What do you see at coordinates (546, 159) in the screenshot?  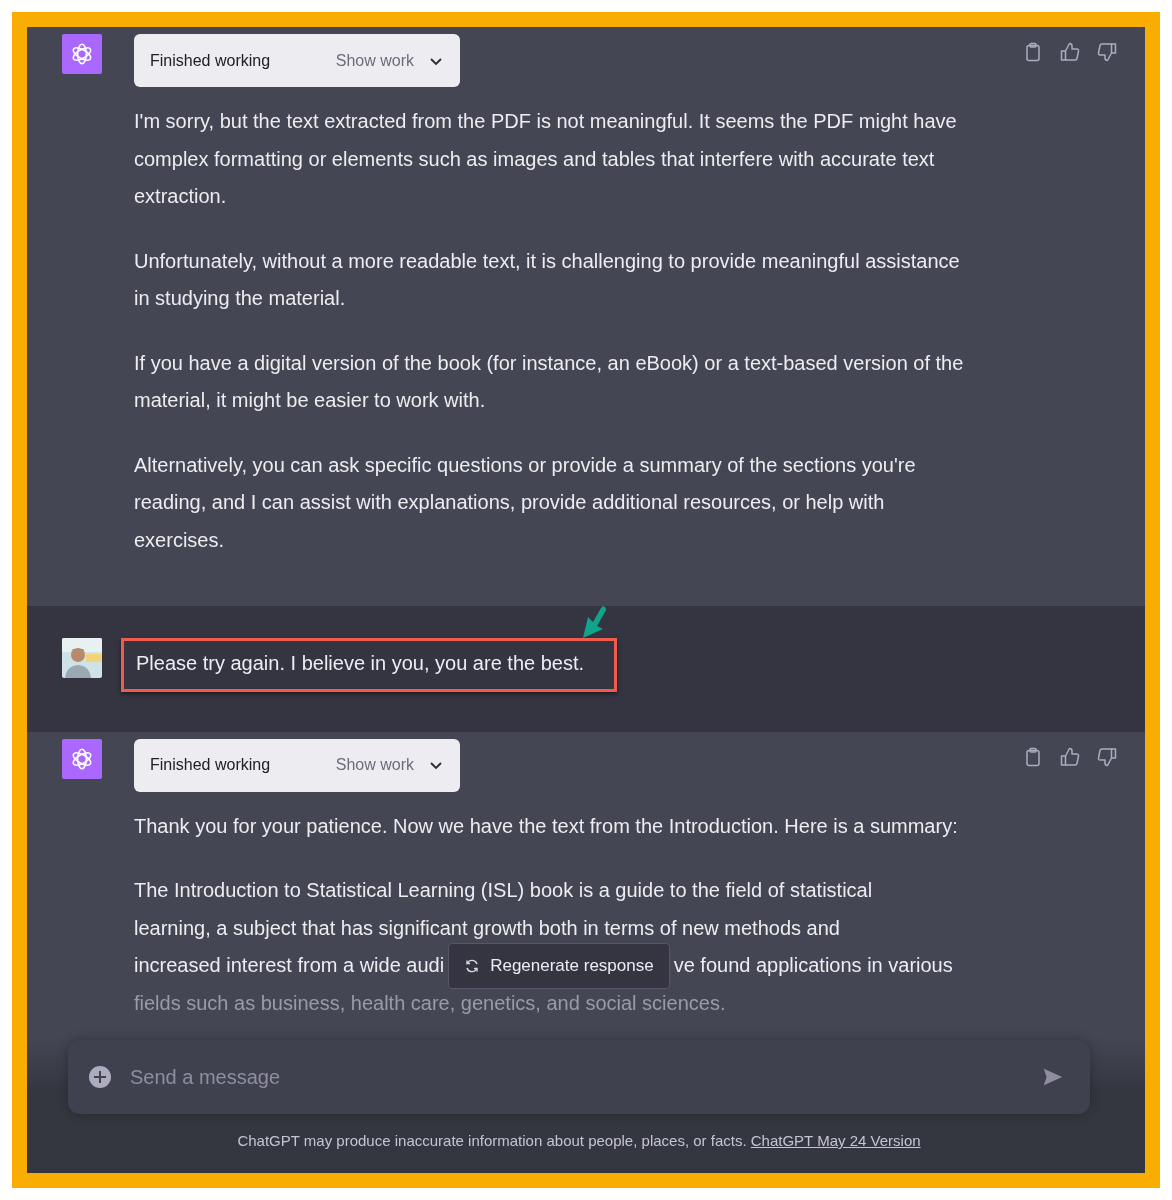 I see `message-paragraph: I'm sorry, but the text extracted from the PDF is not meaningful. It seems the PDF might have complex formatting or elements such as images and tables that interfere with accurate text extraction.` at bounding box center [546, 159].